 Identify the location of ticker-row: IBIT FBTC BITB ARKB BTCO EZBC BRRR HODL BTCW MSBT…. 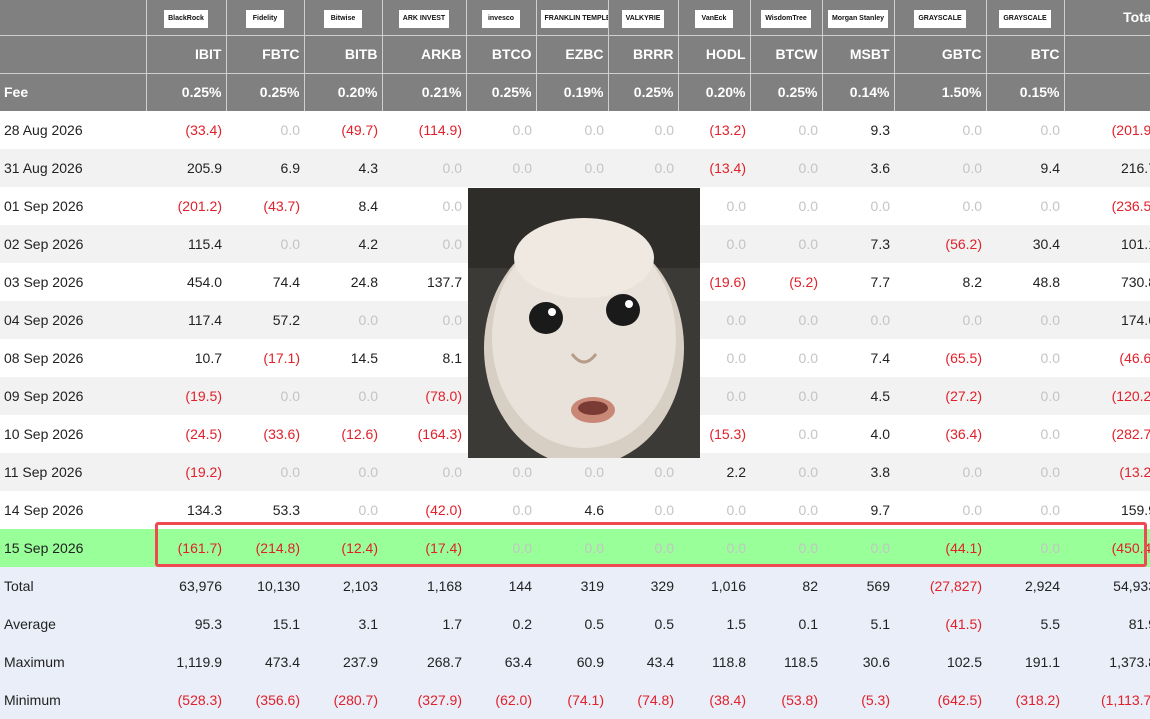
(575, 53).